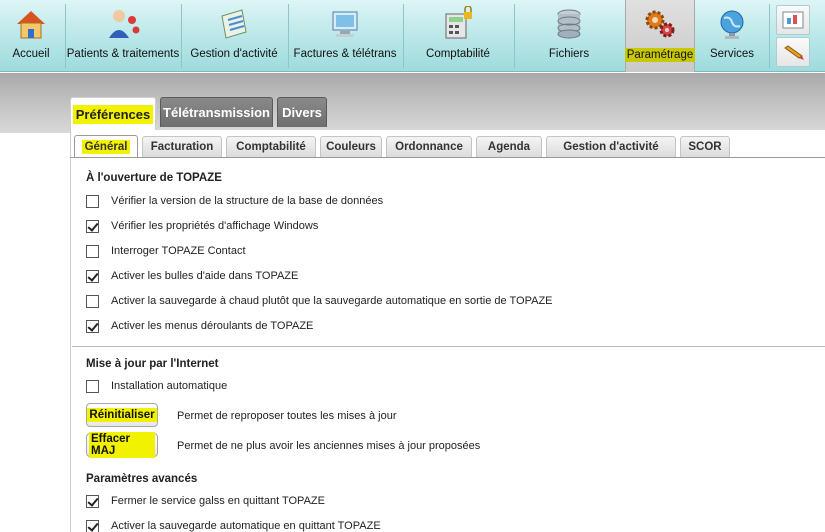 Image resolution: width=825 pixels, height=532 pixels. I want to click on subtab-scor: SCOR, so click(705, 146).